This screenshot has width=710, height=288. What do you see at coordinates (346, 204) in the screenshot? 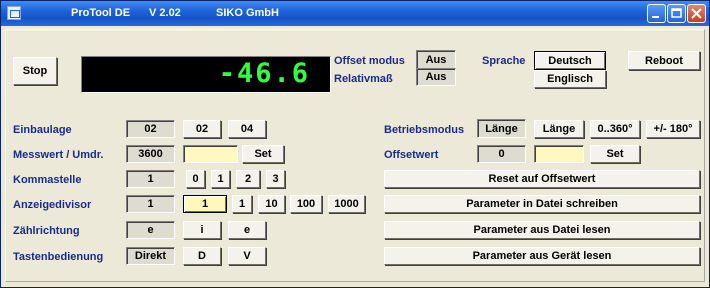
I see `anzeigedivisor-option-1000: 1000` at bounding box center [346, 204].